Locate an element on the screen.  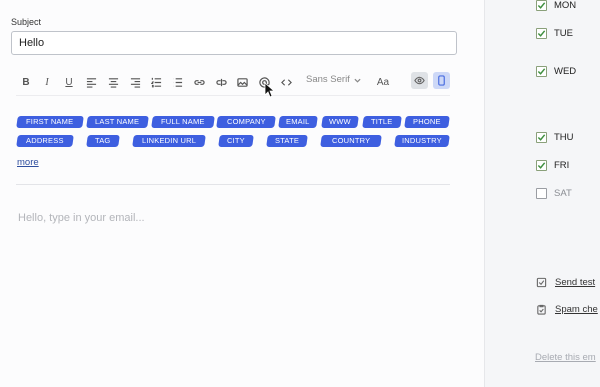
merge-tag-full-name: FULL NAME is located at coordinates (183, 122).